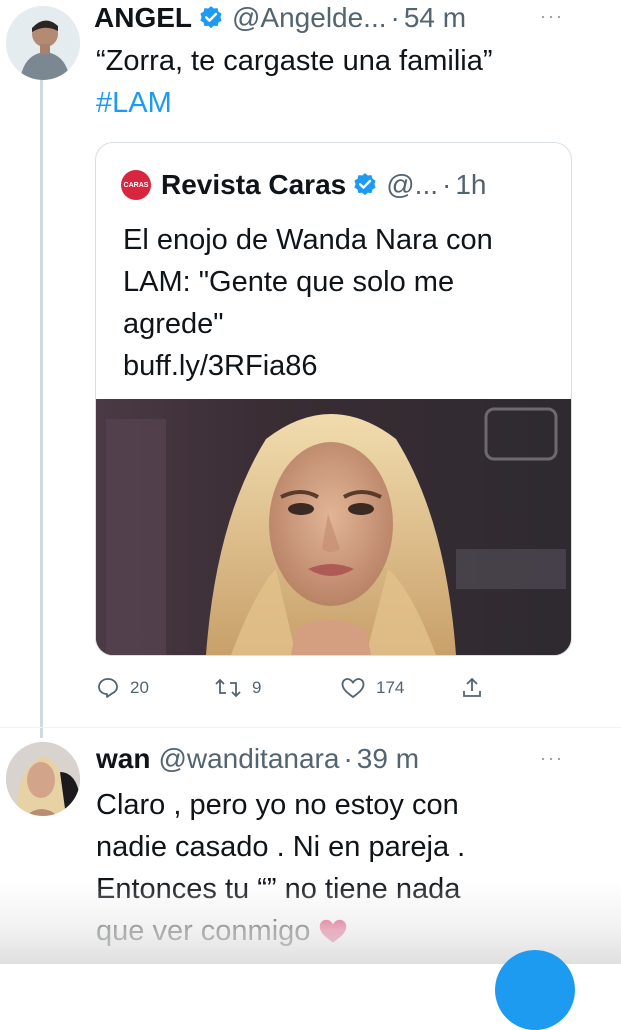  Describe the element at coordinates (257, 687) in the screenshot. I see `retweet-count: 9` at that location.